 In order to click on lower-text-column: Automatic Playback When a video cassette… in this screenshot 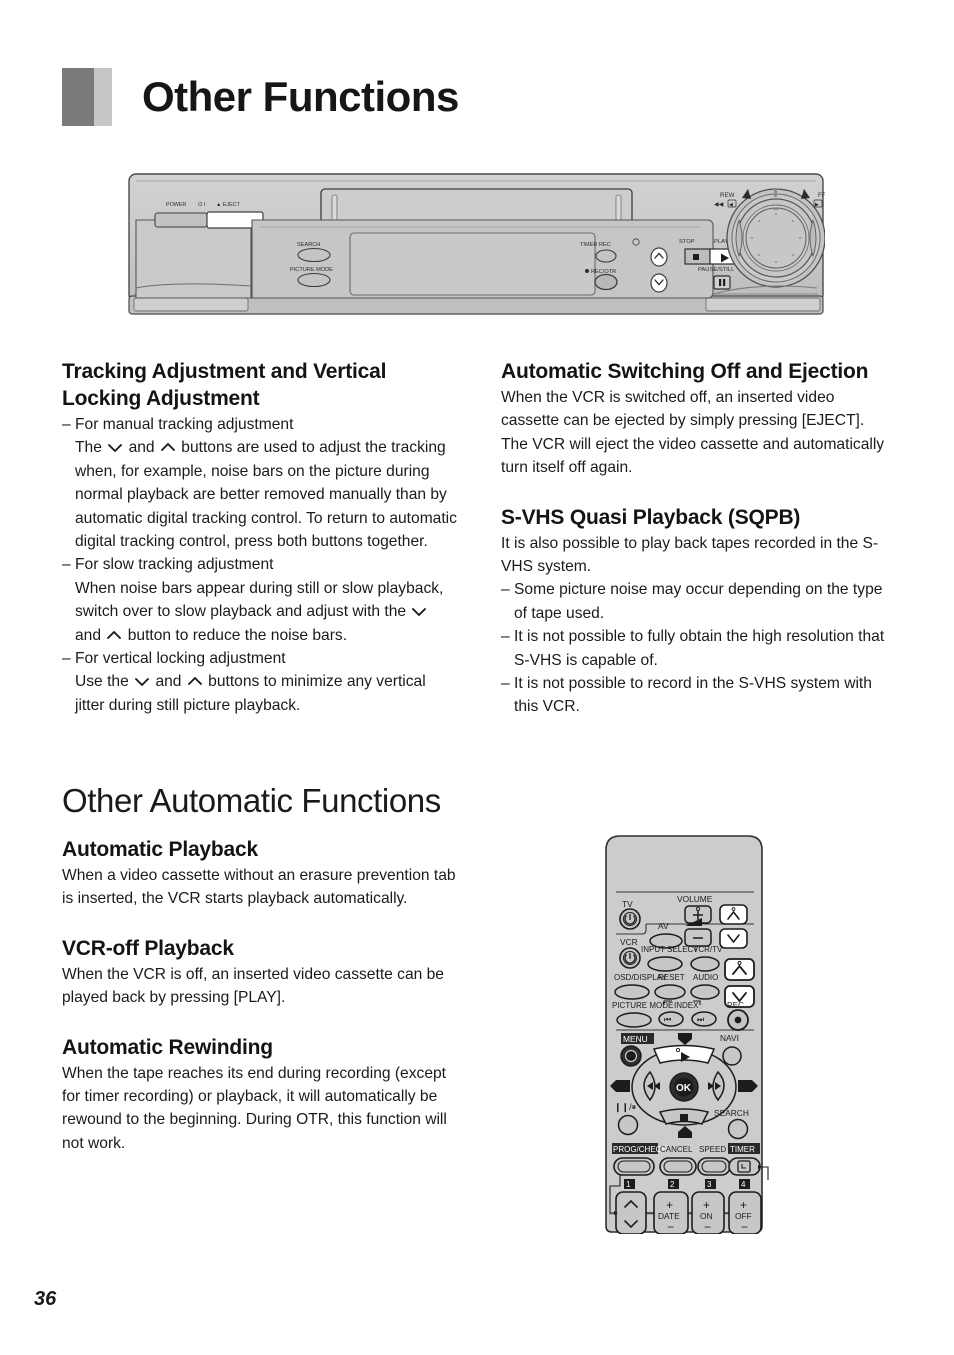, I will do `click(262, 995)`.